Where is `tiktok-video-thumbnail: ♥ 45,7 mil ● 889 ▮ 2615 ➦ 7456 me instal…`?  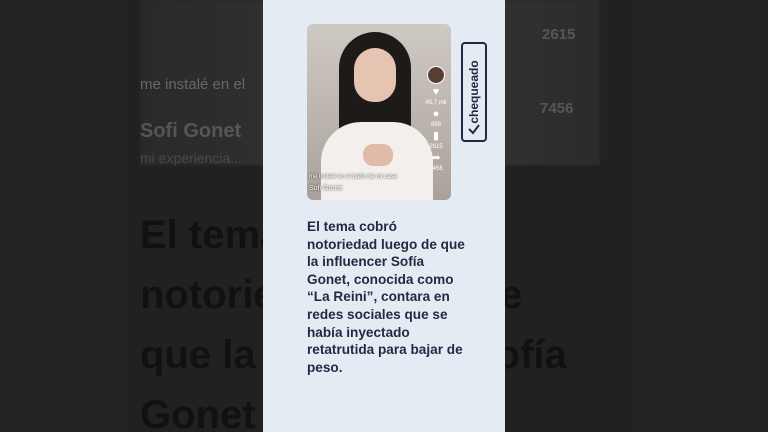
tiktok-video-thumbnail: ♥ 45,7 mil ● 889 ▮ 2615 ➦ 7456 me instal… is located at coordinates (379, 112).